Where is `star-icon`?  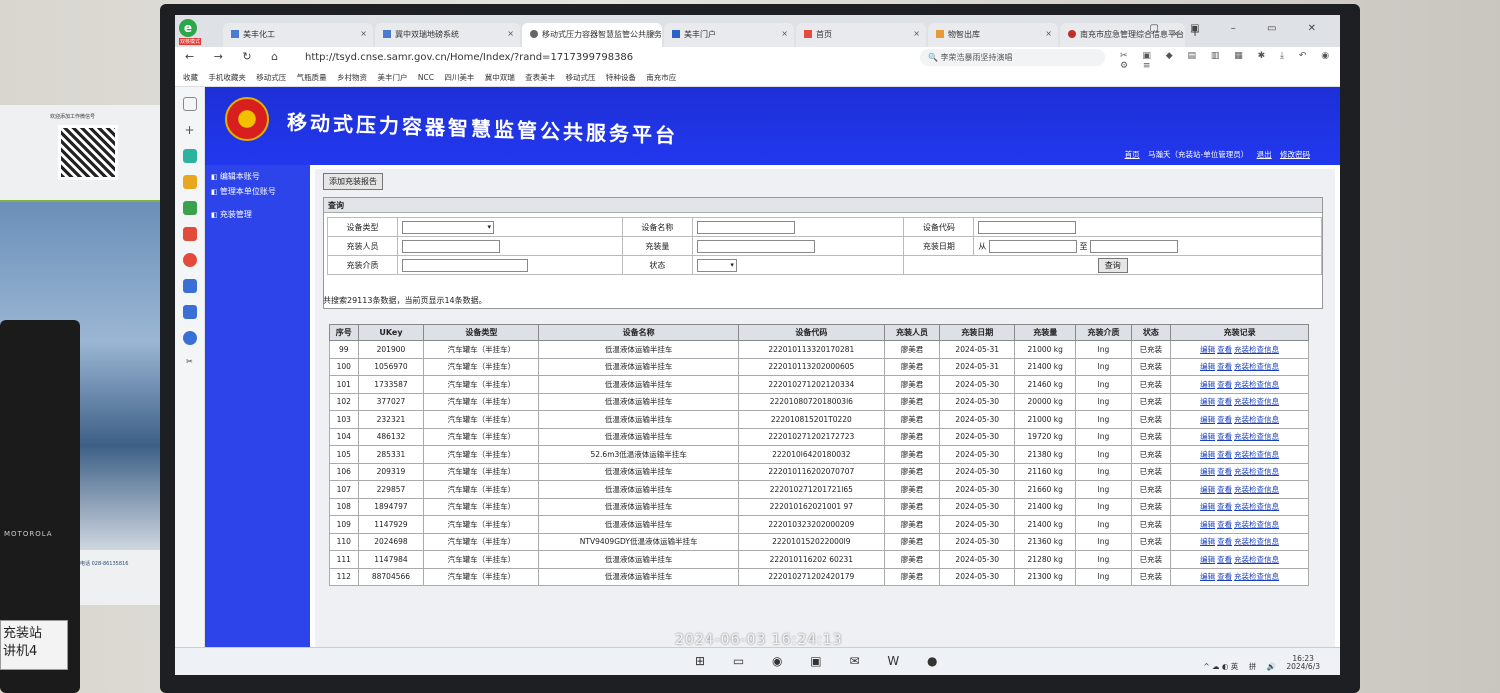
star-icon is located at coordinates (189, 182).